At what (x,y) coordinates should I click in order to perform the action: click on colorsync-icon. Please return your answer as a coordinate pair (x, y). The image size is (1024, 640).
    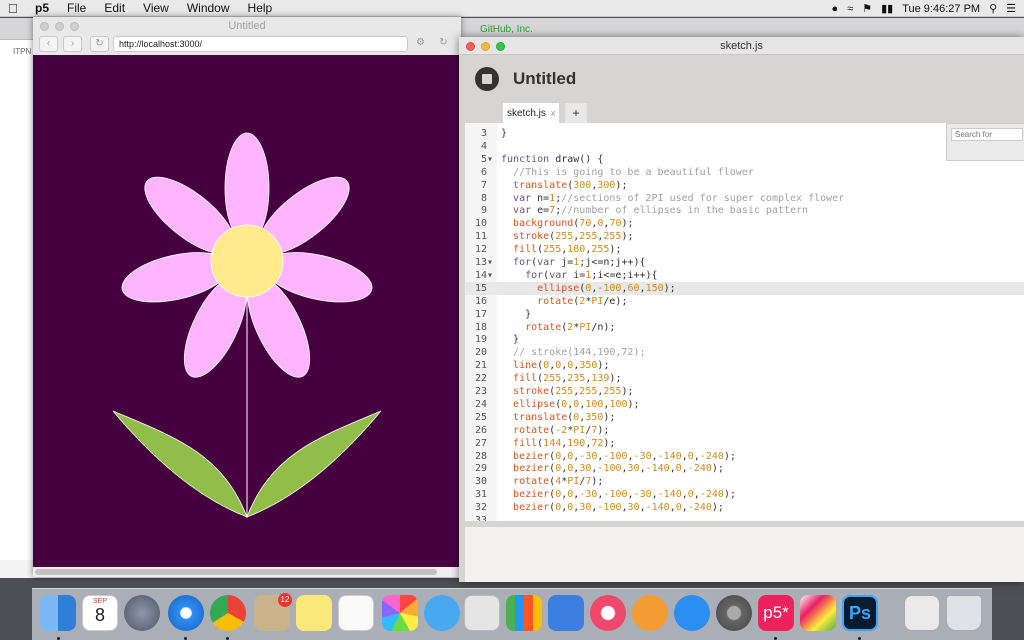
    Looking at the image, I should click on (818, 613).